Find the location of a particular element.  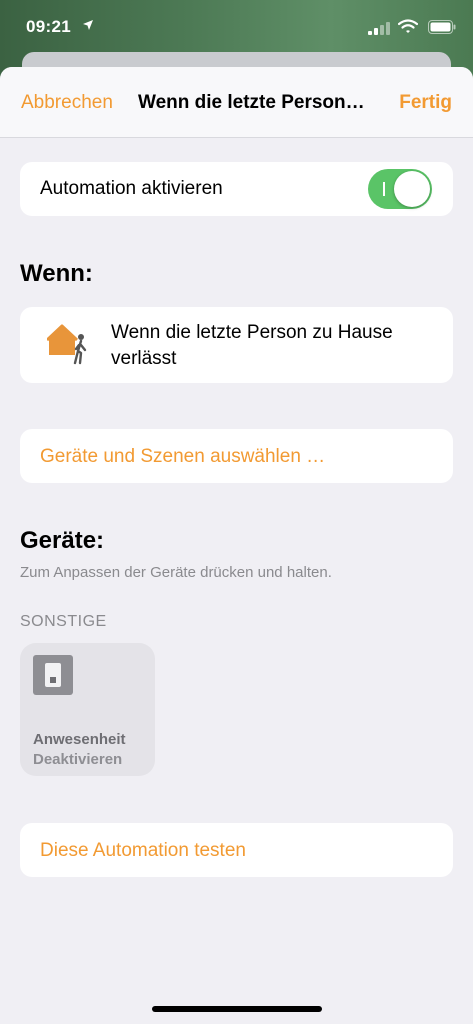

device-tile: Anwesenheit Deaktivieren is located at coordinates (87, 709).